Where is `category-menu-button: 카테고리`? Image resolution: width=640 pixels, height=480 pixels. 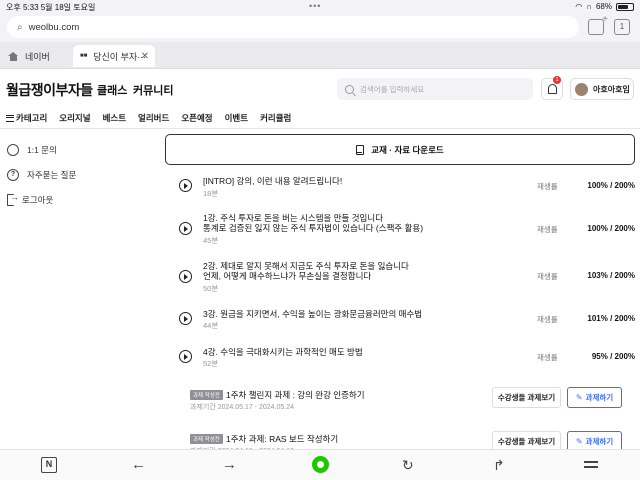
category-menu-button: 카테고리 is located at coordinates (26, 118).